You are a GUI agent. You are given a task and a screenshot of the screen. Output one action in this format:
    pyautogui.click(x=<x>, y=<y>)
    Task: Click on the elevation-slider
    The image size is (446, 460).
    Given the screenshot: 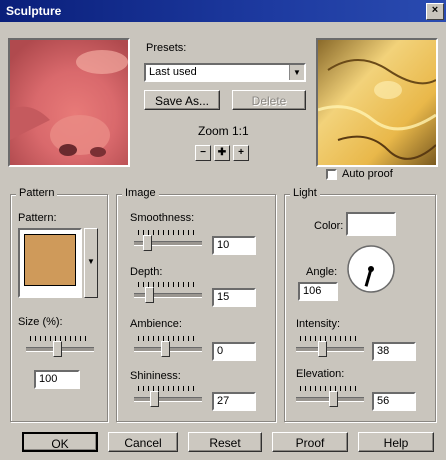 What is the action you would take?
    pyautogui.click(x=330, y=397)
    